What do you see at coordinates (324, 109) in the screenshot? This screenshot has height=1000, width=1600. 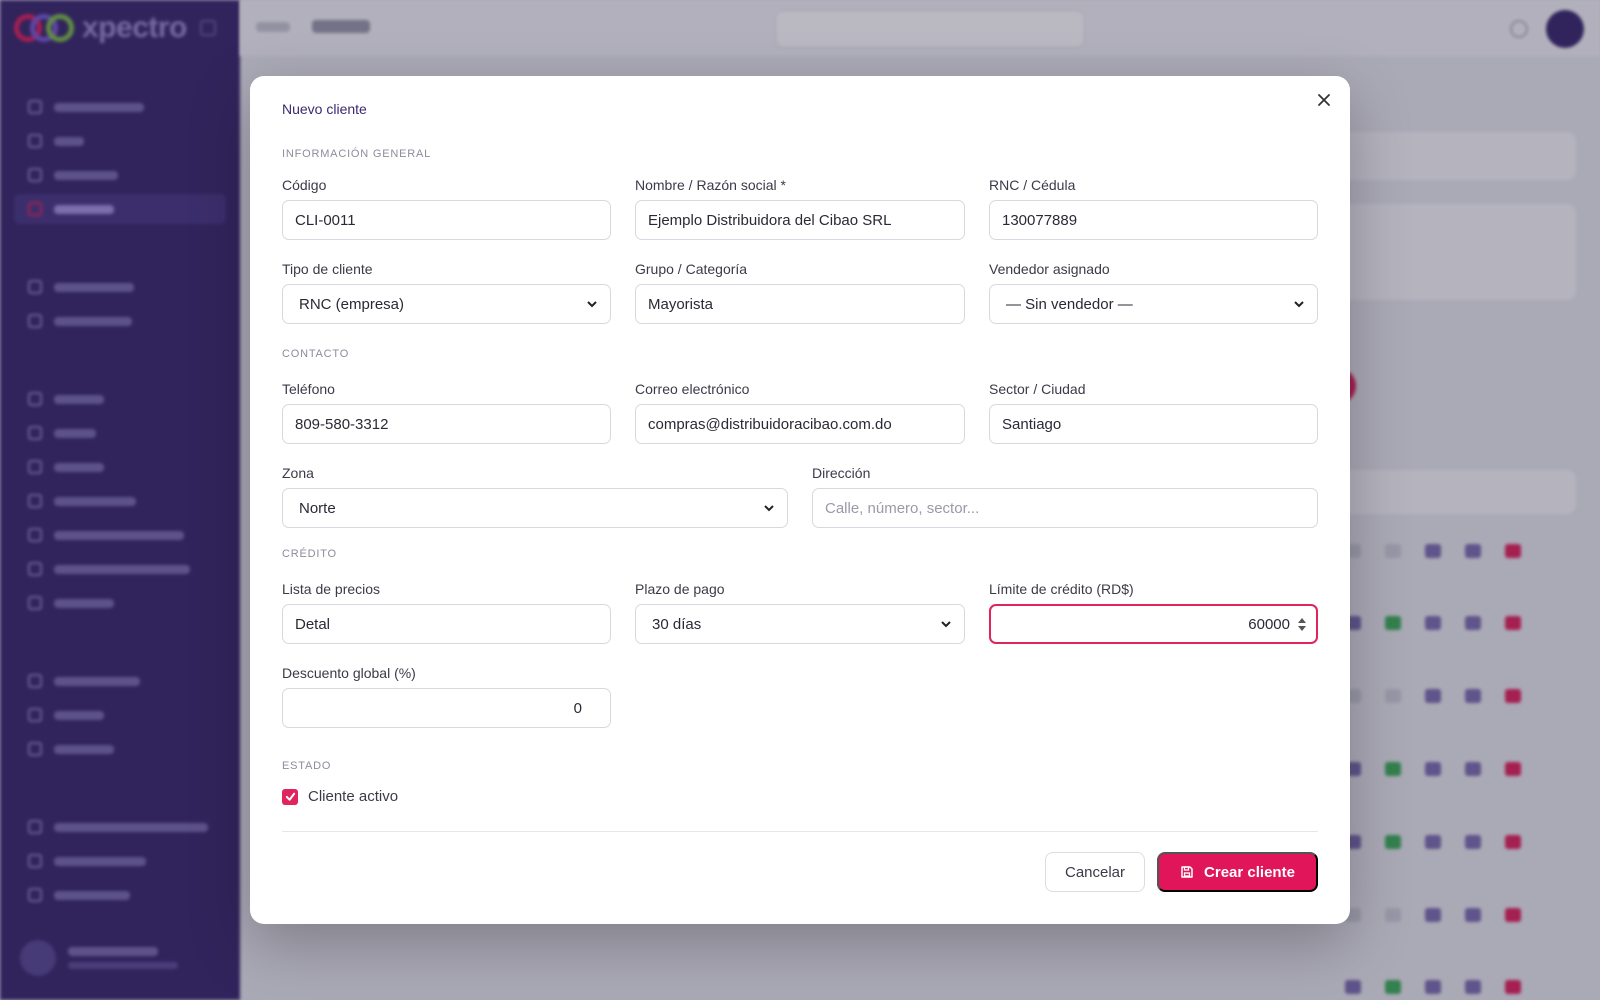 I see `modal-title: Nuevo cliente` at bounding box center [324, 109].